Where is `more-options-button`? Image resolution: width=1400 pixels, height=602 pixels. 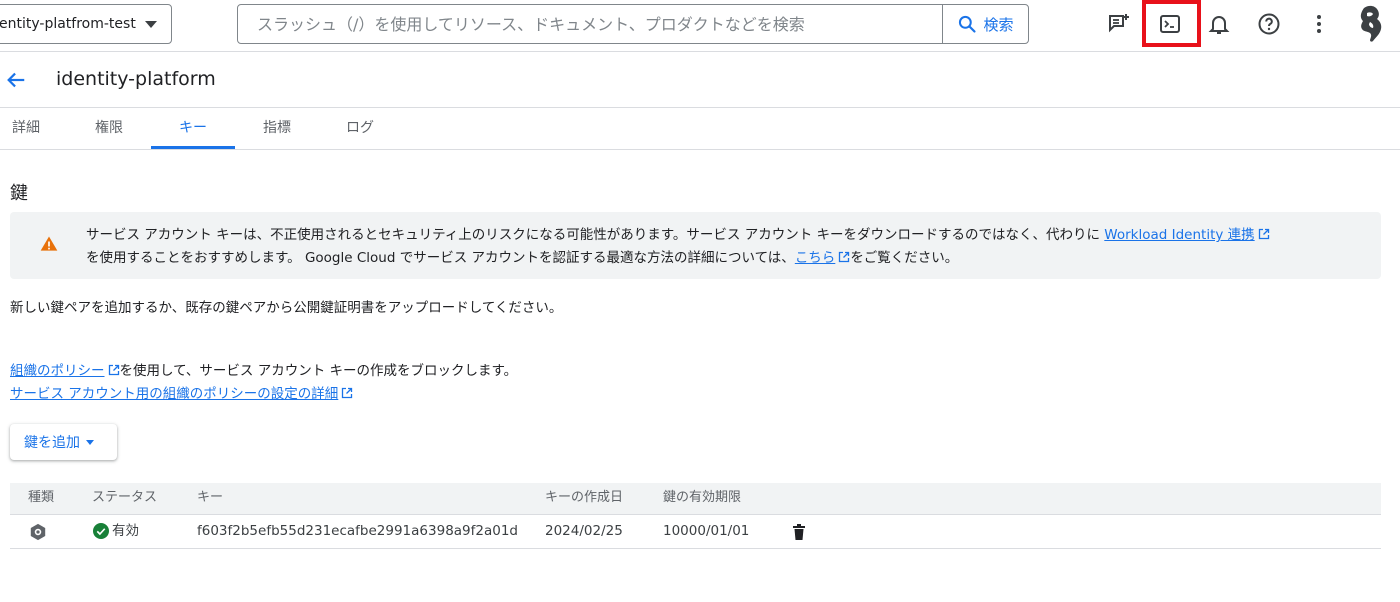 more-options-button is located at coordinates (1319, 24).